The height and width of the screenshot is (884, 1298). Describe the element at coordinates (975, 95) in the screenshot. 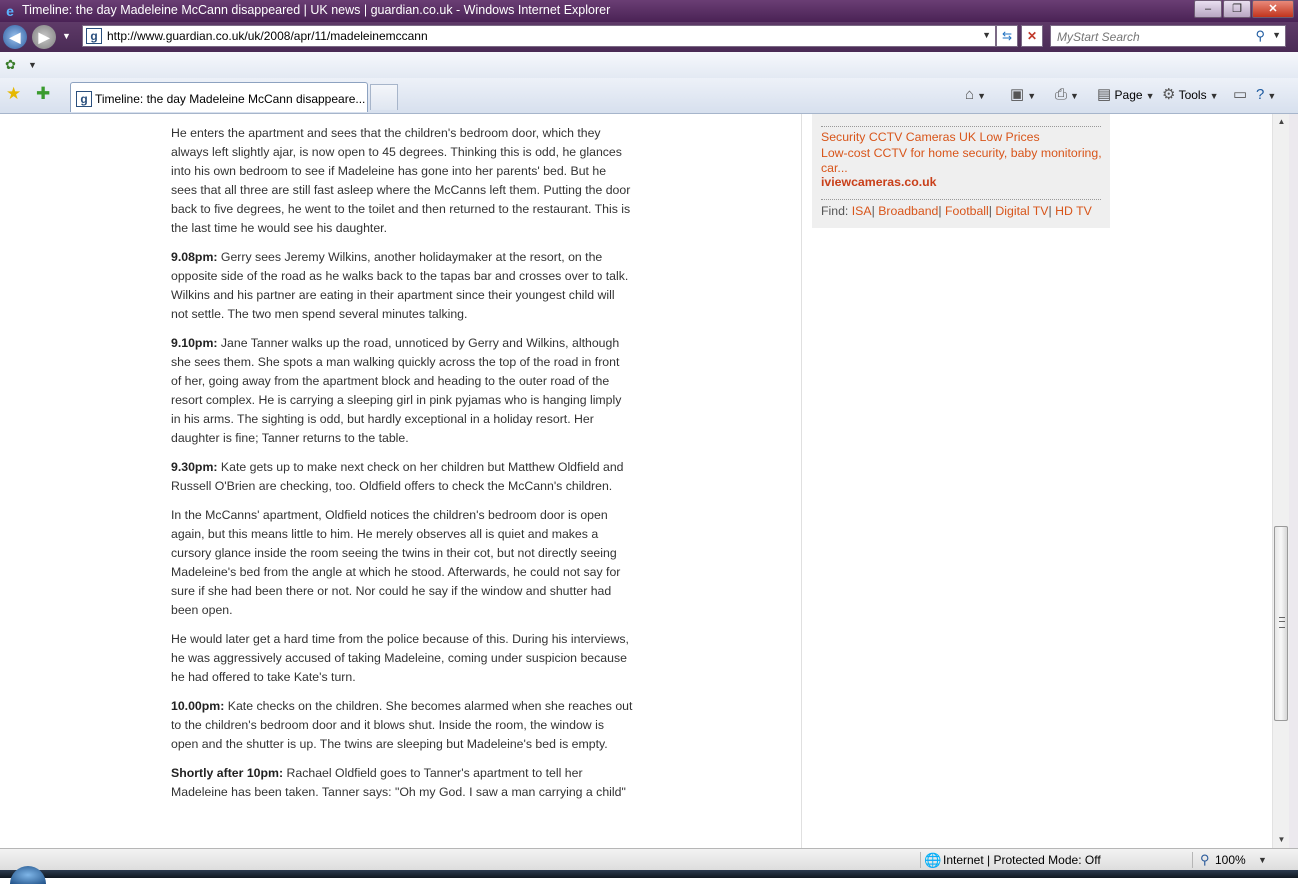

I see `home-button: ⌂ ▼` at that location.